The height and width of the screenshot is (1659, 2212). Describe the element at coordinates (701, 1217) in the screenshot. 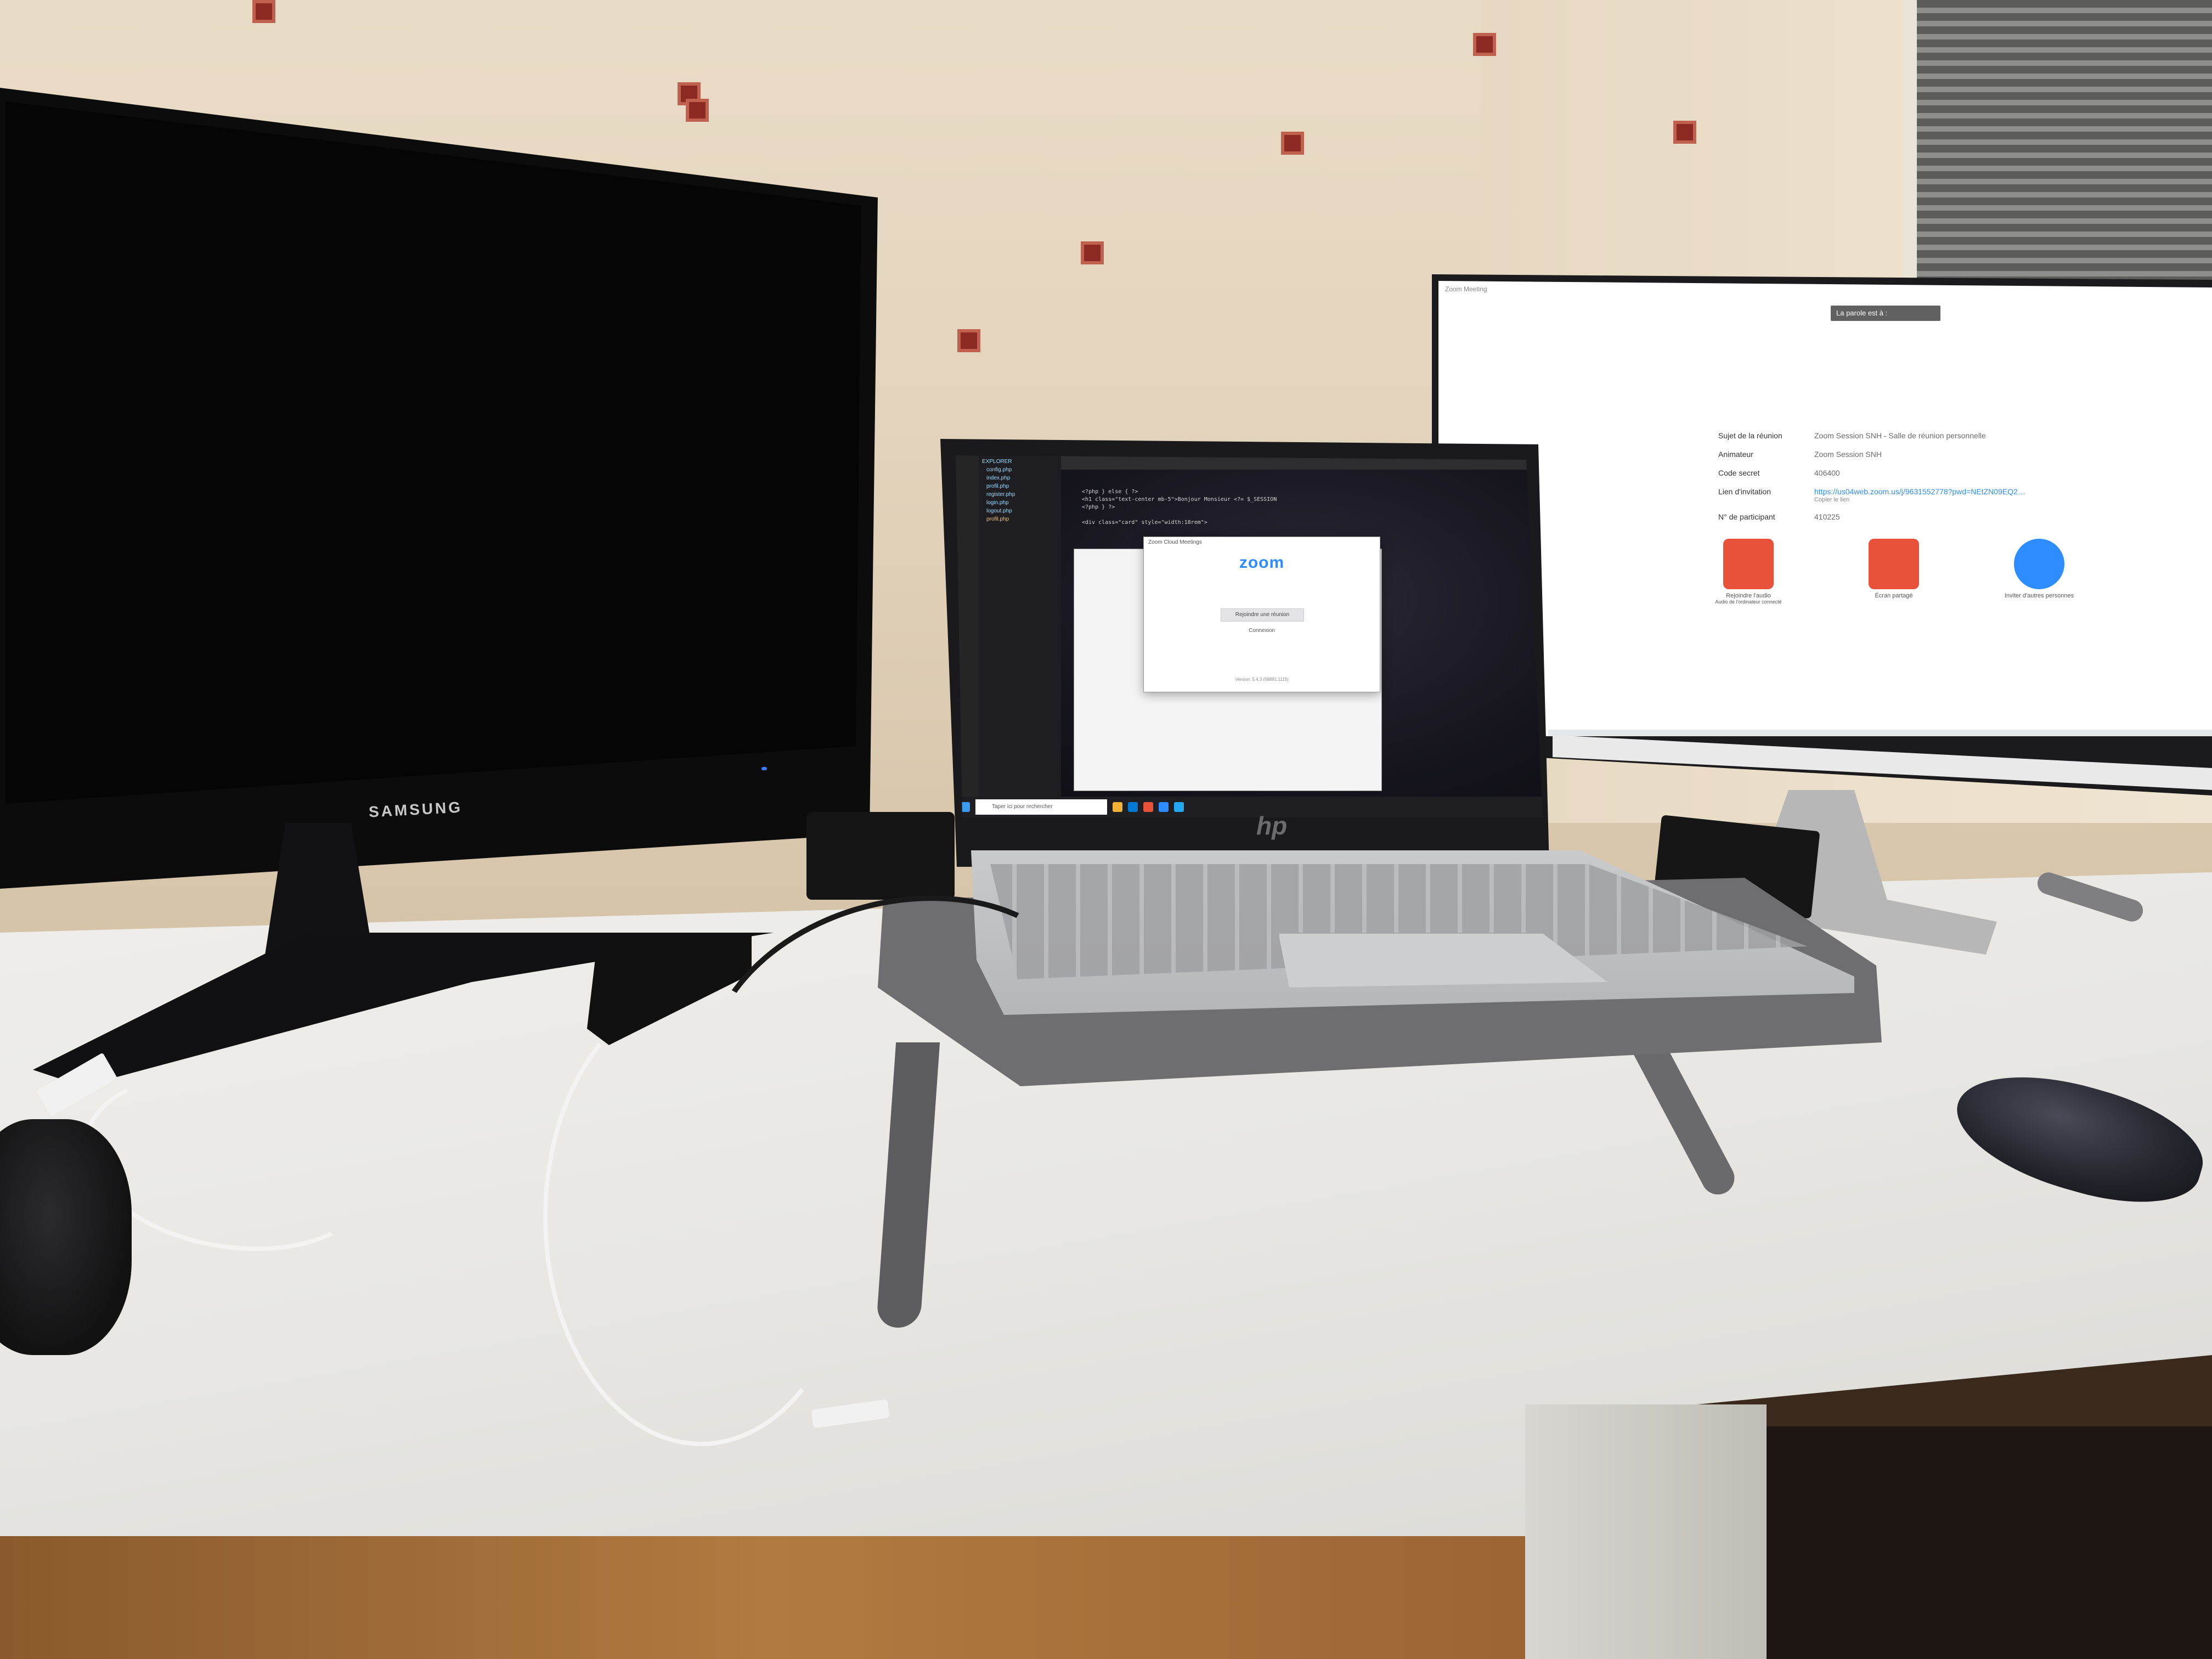

I see `white-lightning-cable` at that location.